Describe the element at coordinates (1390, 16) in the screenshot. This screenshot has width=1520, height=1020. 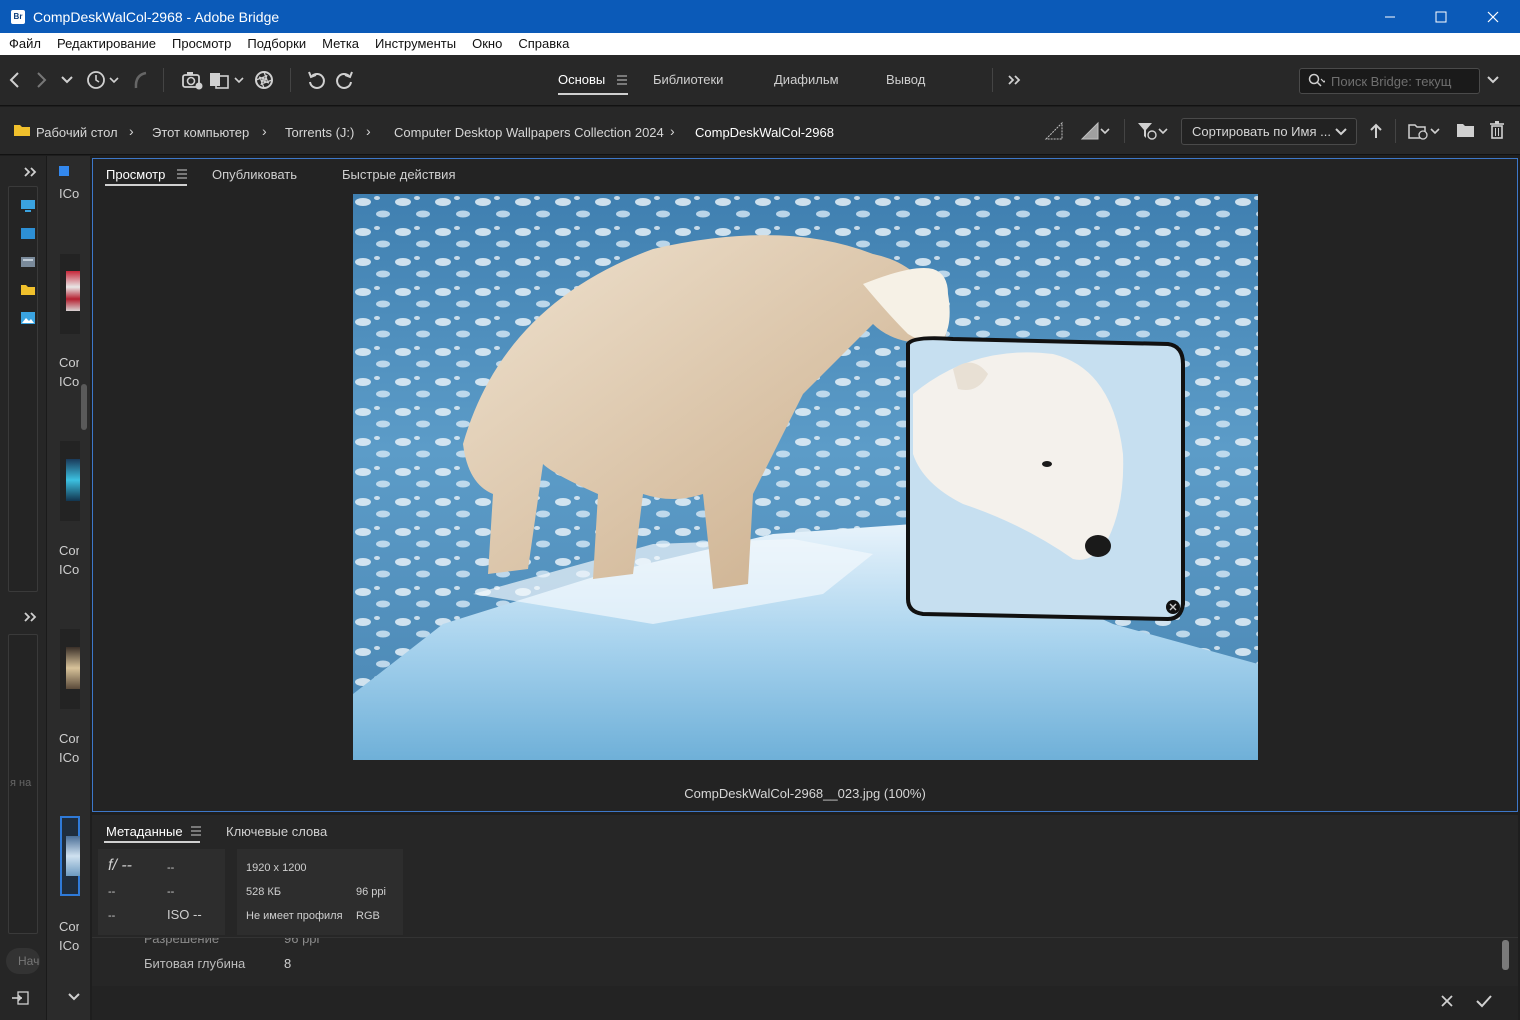
I see `minimize-button` at that location.